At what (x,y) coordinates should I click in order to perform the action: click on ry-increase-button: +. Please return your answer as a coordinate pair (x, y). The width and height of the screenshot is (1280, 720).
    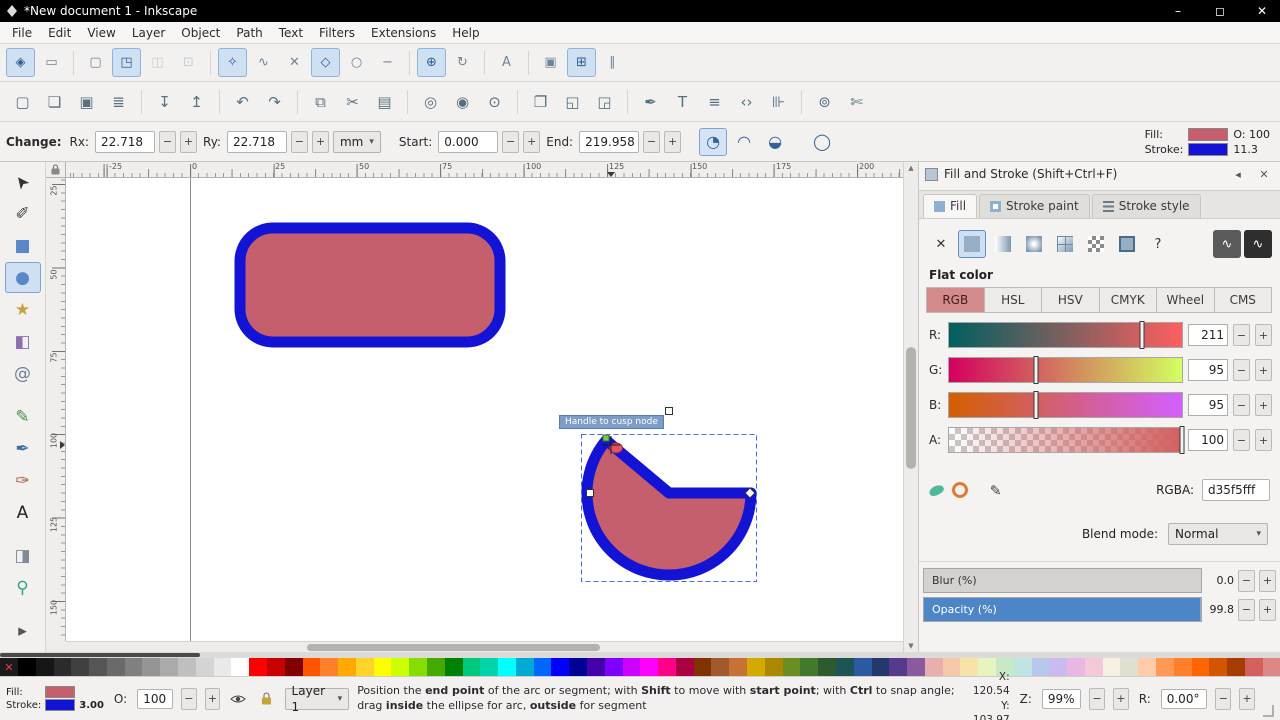
    Looking at the image, I should click on (320, 141).